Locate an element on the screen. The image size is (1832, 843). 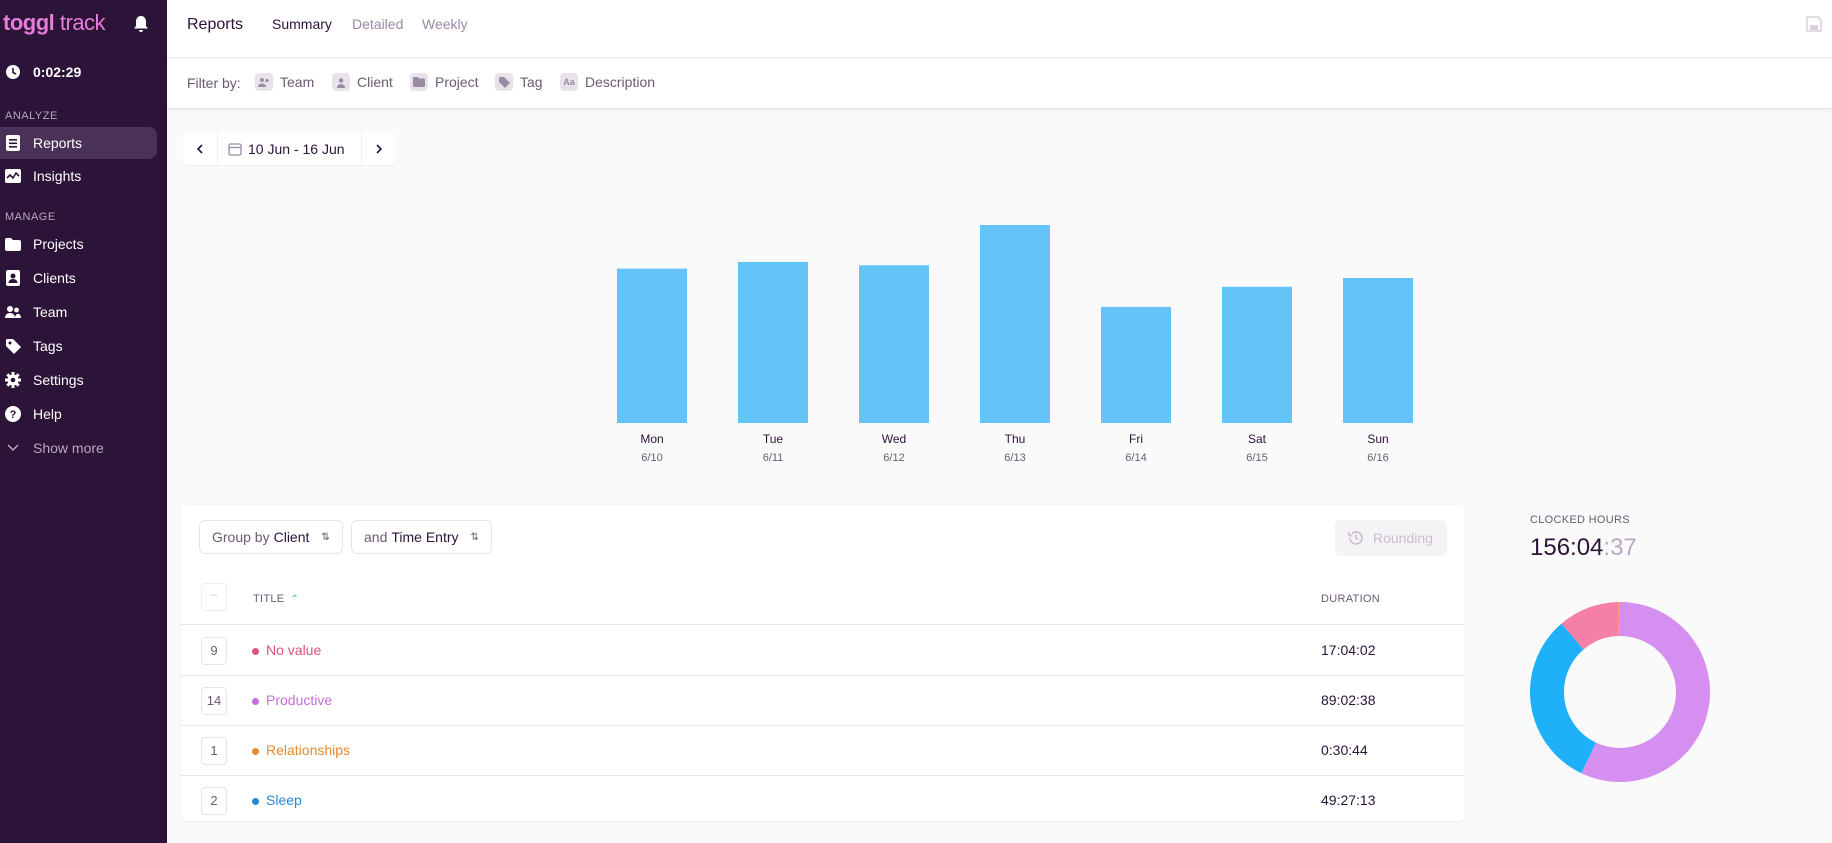
filter-label: Filter by: is located at coordinates (214, 83).